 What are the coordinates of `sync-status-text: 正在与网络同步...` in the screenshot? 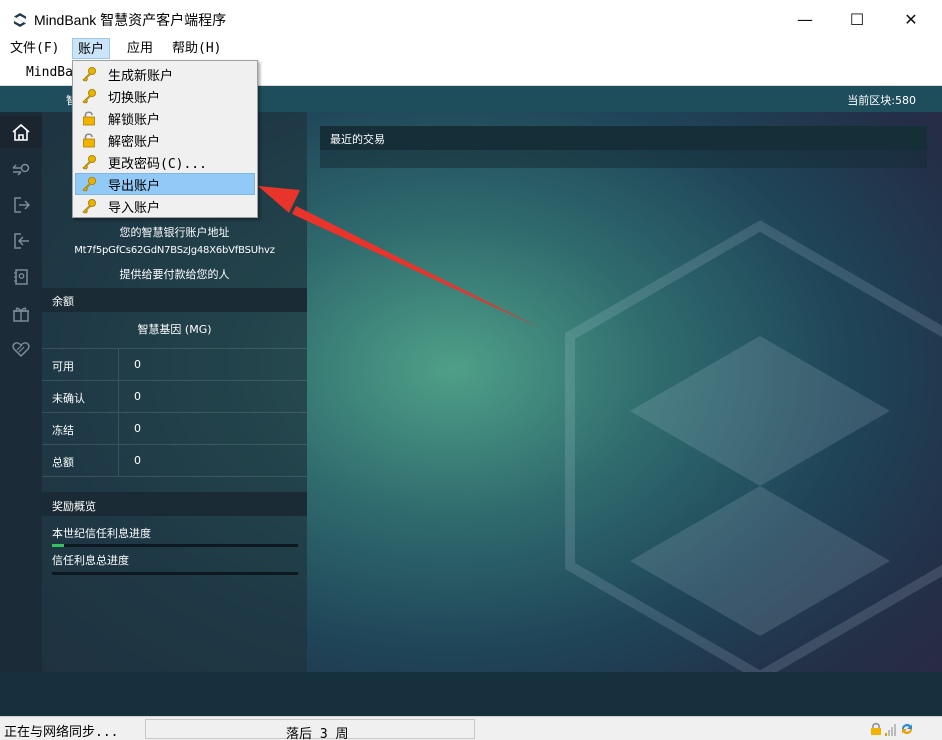 It's located at (61, 732).